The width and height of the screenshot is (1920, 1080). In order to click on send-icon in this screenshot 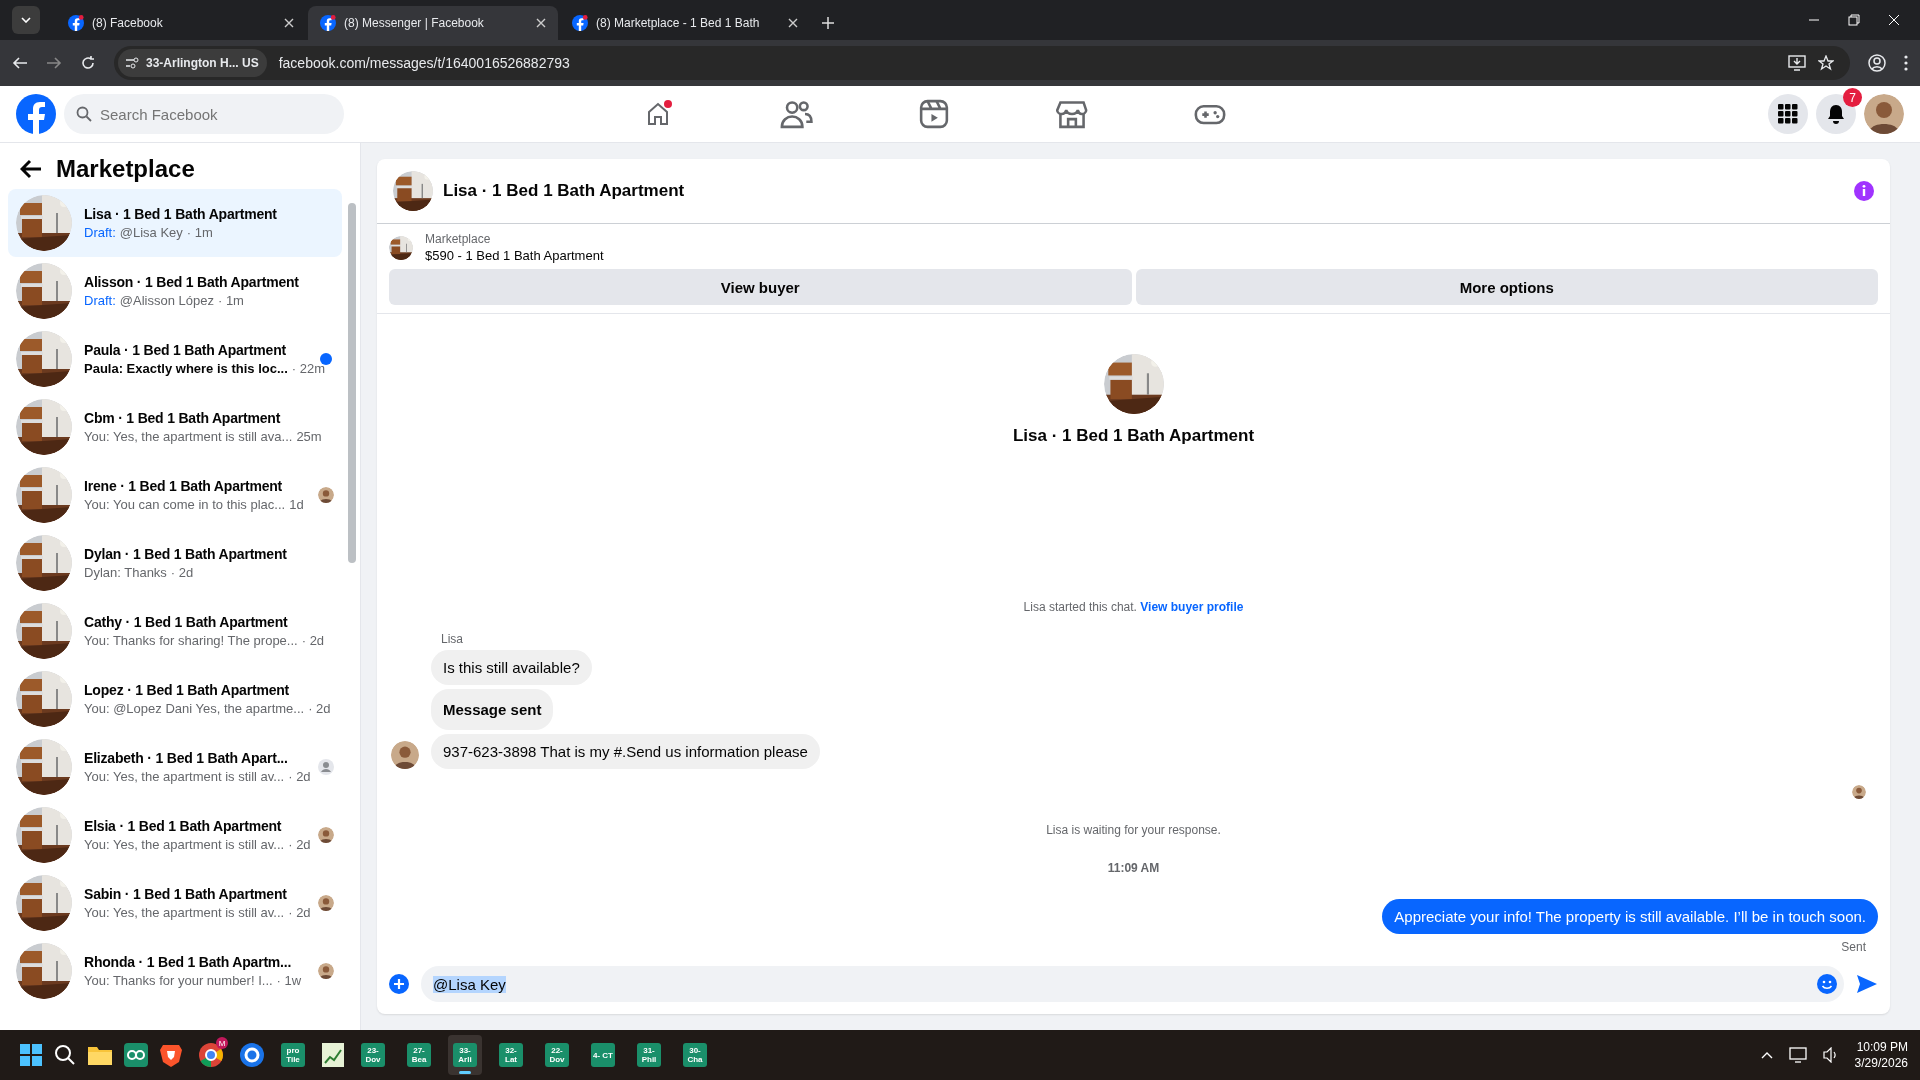, I will do `click(1867, 984)`.